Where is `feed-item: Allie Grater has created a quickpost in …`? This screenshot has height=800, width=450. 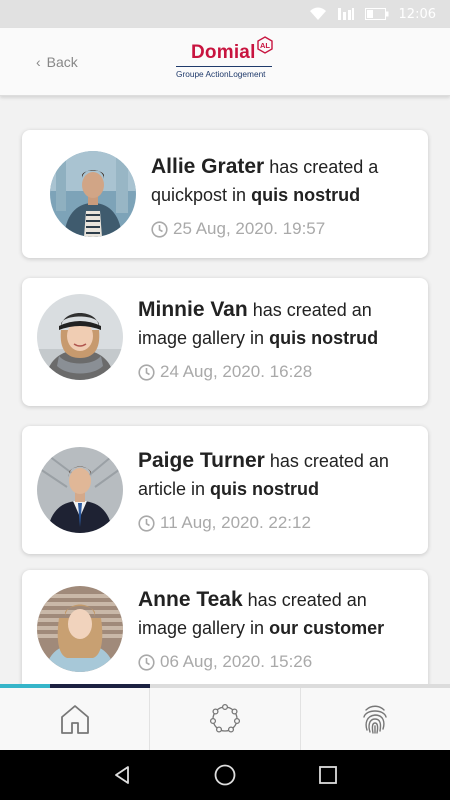
feed-item: Allie Grater has created a quickpost in … is located at coordinates (225, 194).